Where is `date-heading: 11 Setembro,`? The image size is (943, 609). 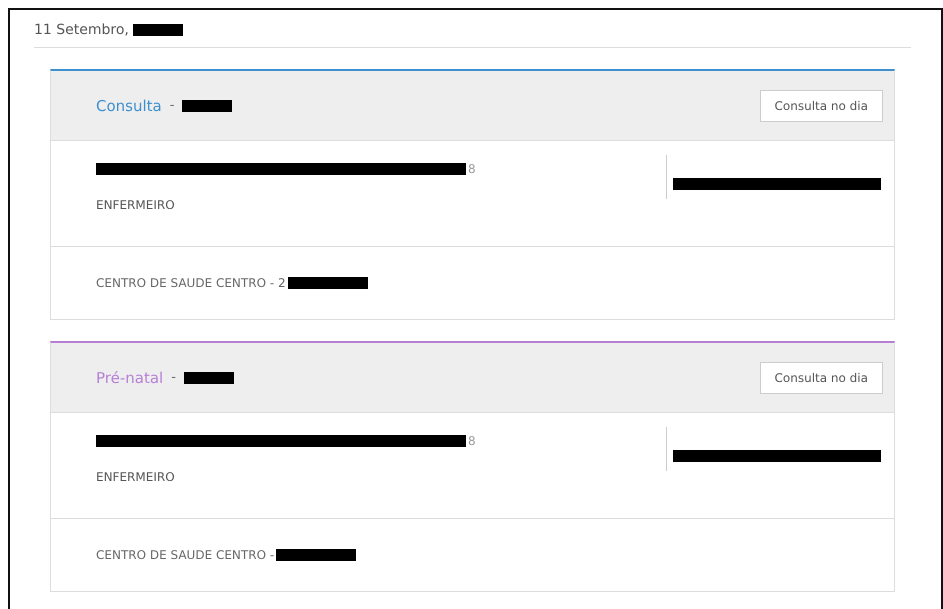
date-heading: 11 Setembro, is located at coordinates (81, 30).